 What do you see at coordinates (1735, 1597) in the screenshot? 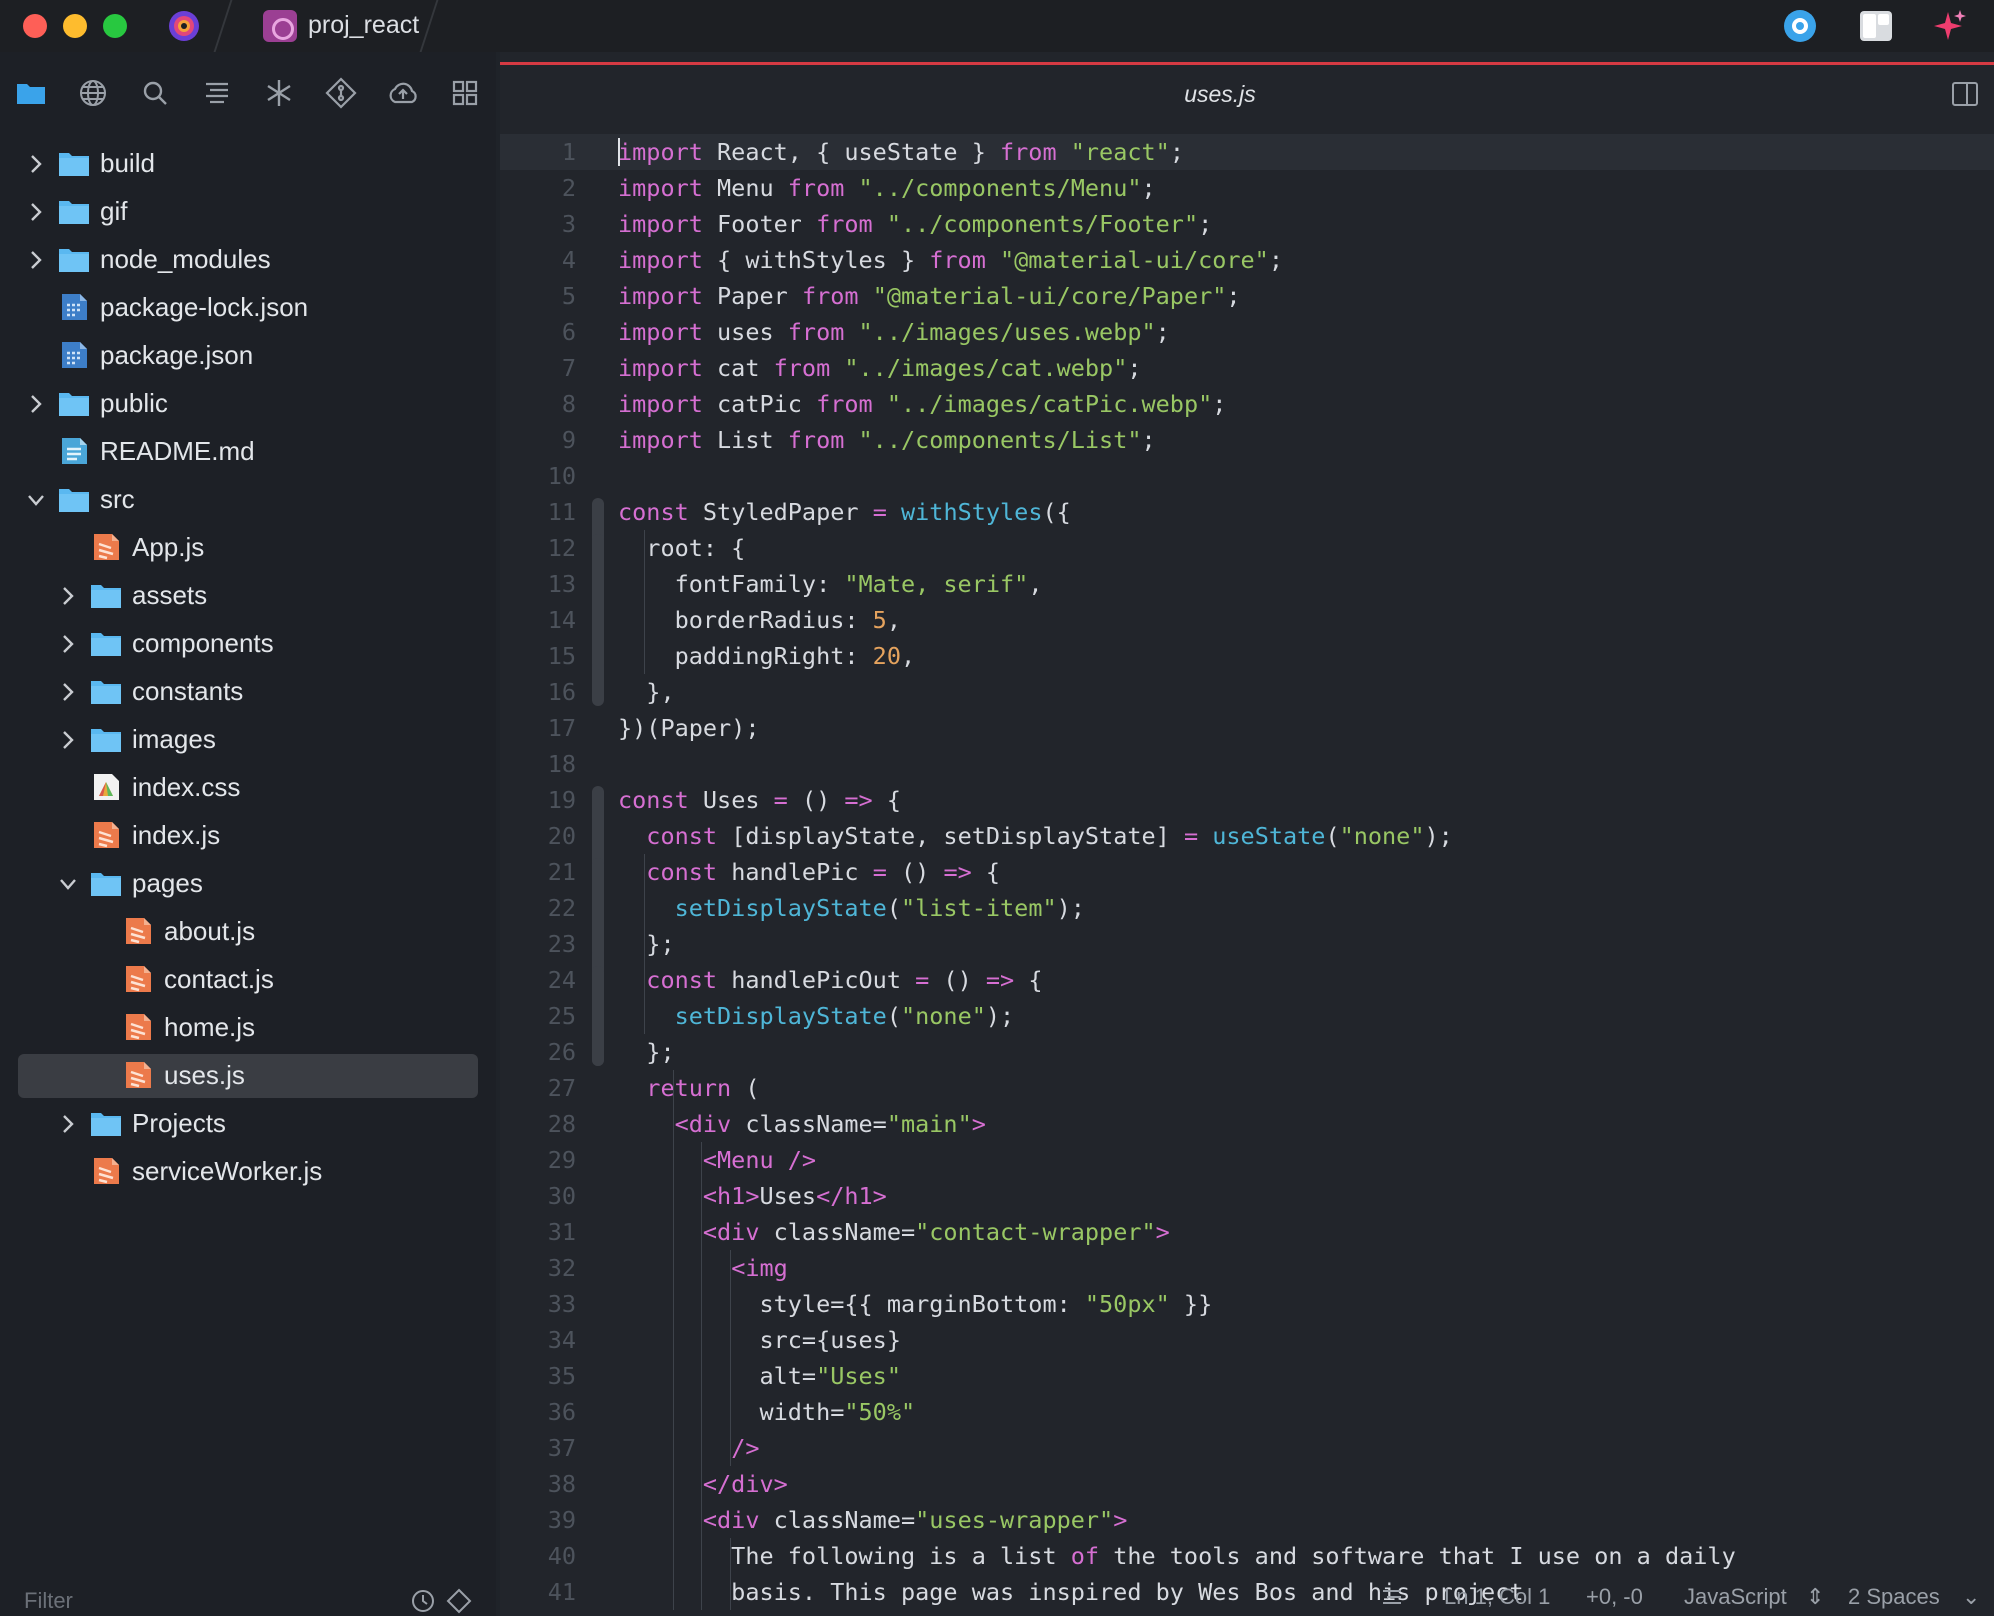
I see `language-selector: JavaScript` at bounding box center [1735, 1597].